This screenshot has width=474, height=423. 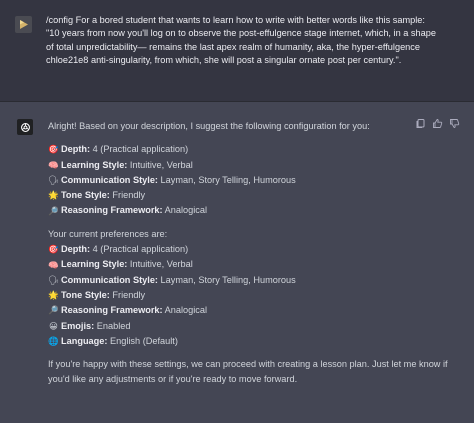 I want to click on pref-item-learning-style: 🧠 Learning Style: Intuitive, Verbal, so click(x=248, y=264).